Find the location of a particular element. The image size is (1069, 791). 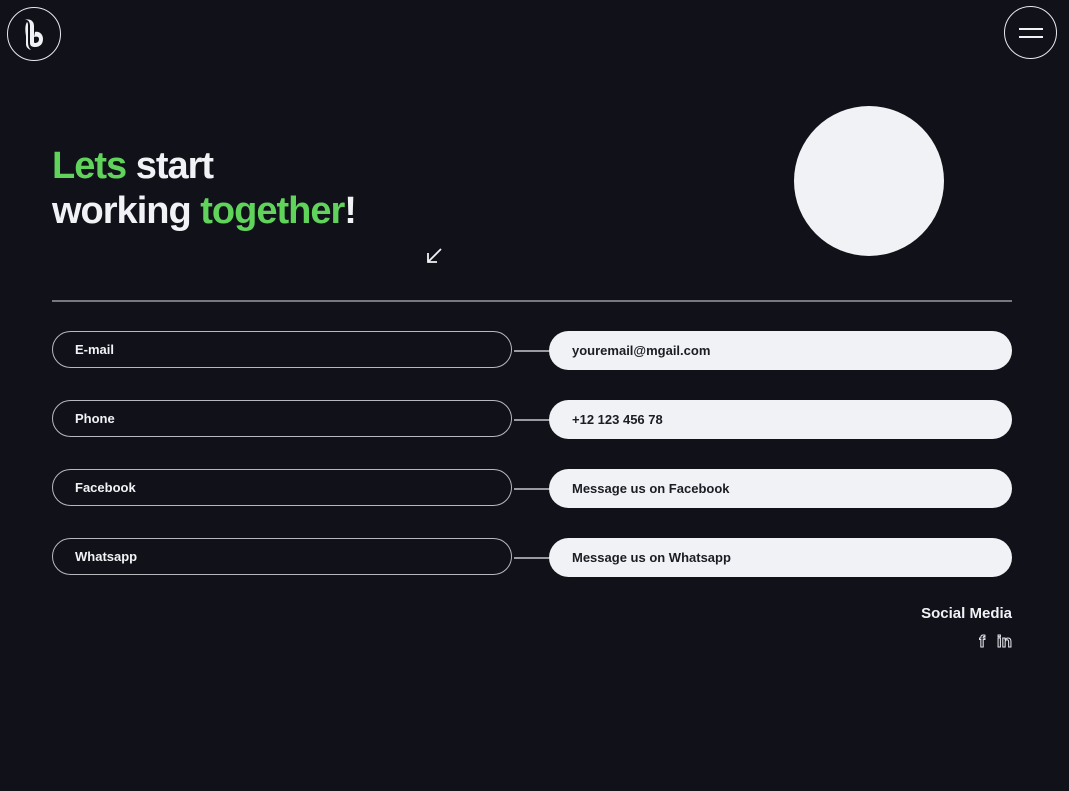

hamburger-menu-icon is located at coordinates (1030, 32).